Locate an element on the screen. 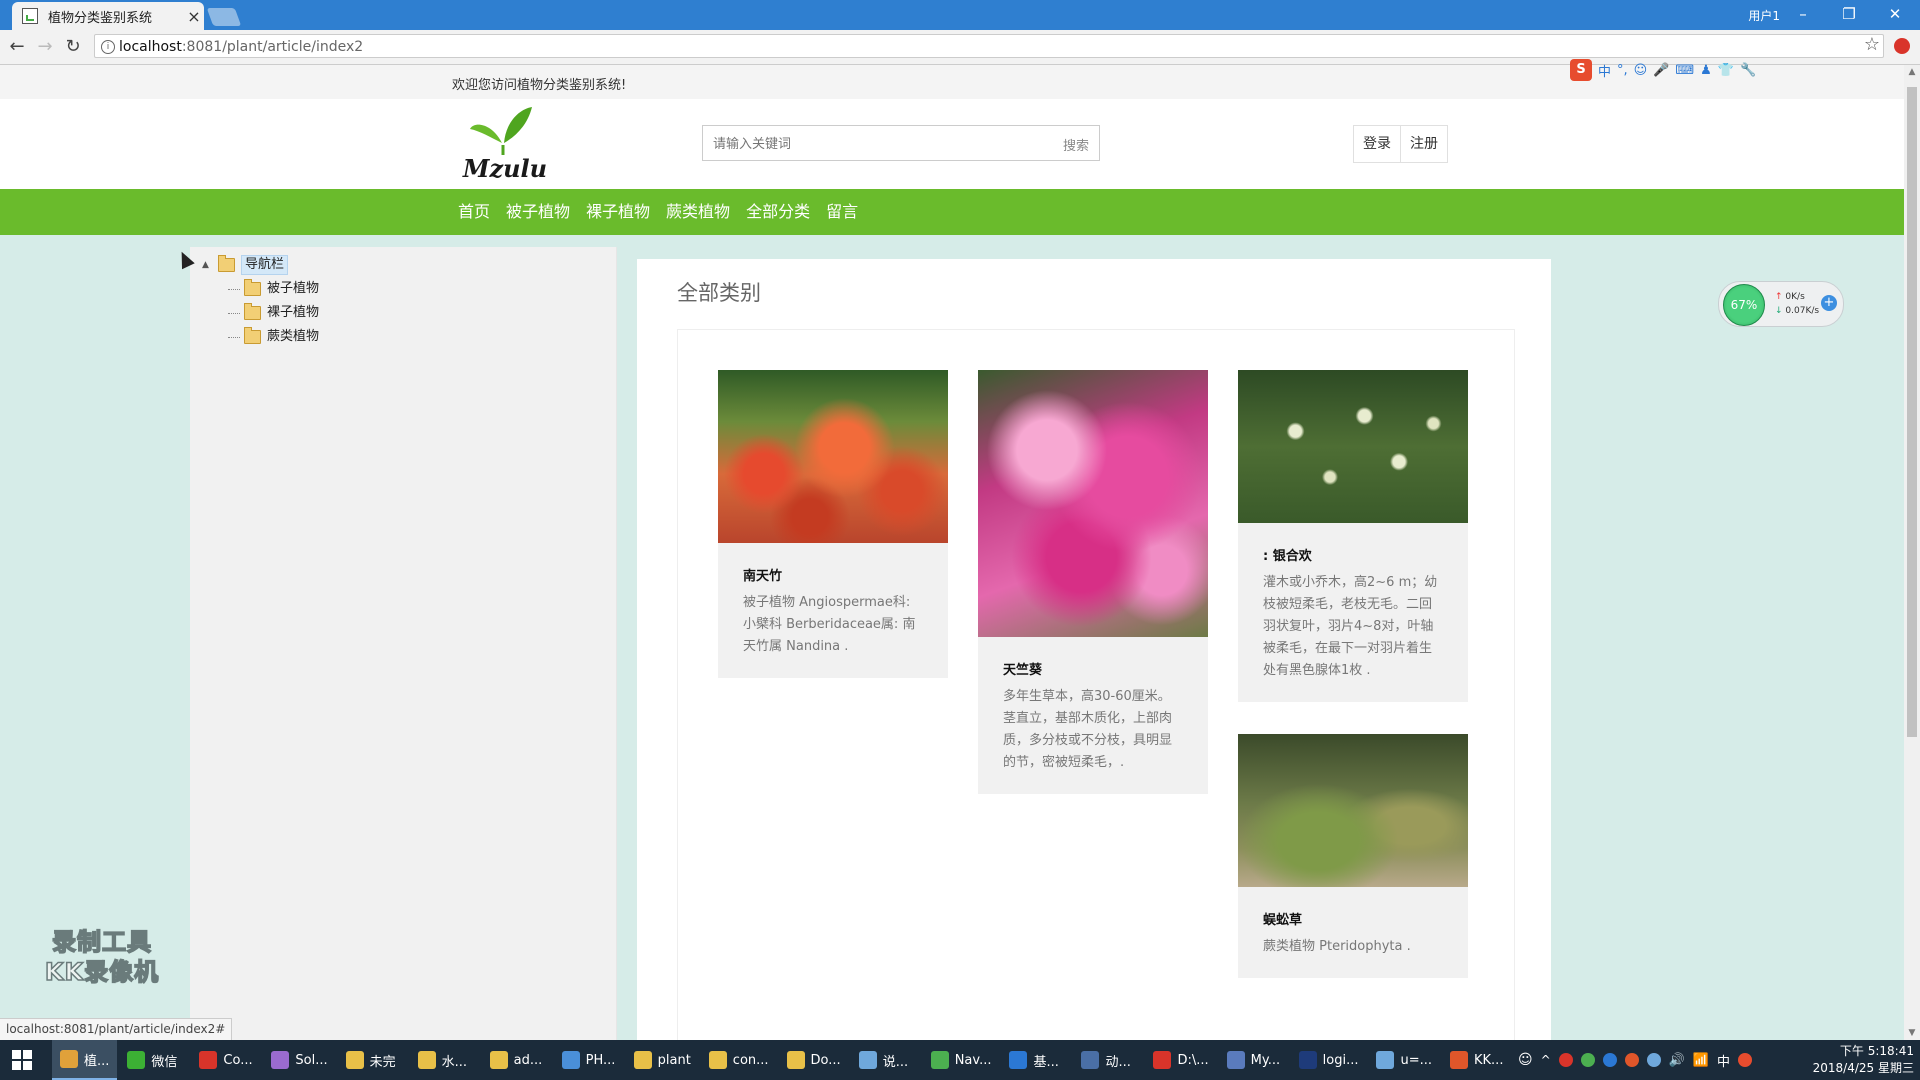  page-scrollbar: ▲ ▼ is located at coordinates (1912, 552).